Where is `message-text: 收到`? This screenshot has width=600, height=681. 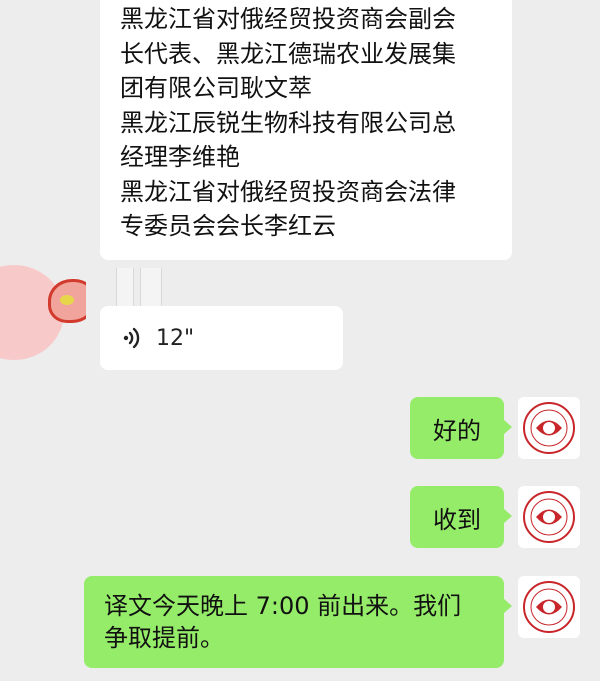
message-text: 收到 is located at coordinates (457, 519).